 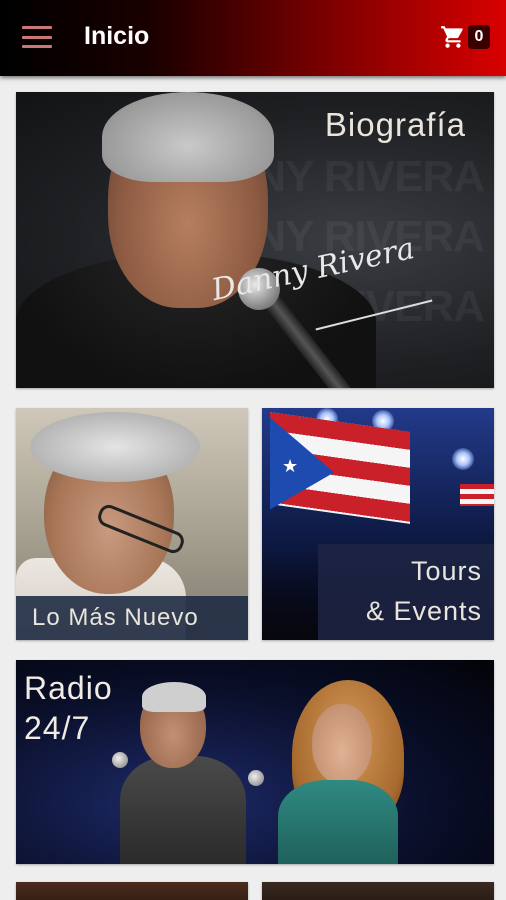 I want to click on tours-events-tile: ★ Tours & Events, so click(x=378, y=524).